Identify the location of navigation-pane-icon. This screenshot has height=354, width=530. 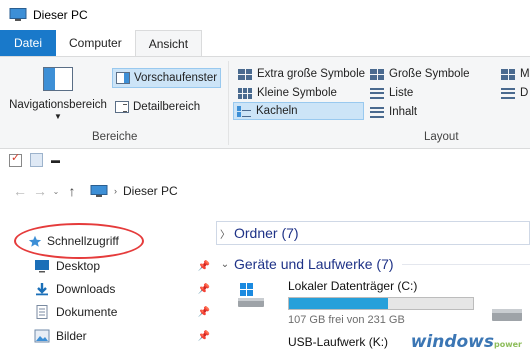
(58, 79).